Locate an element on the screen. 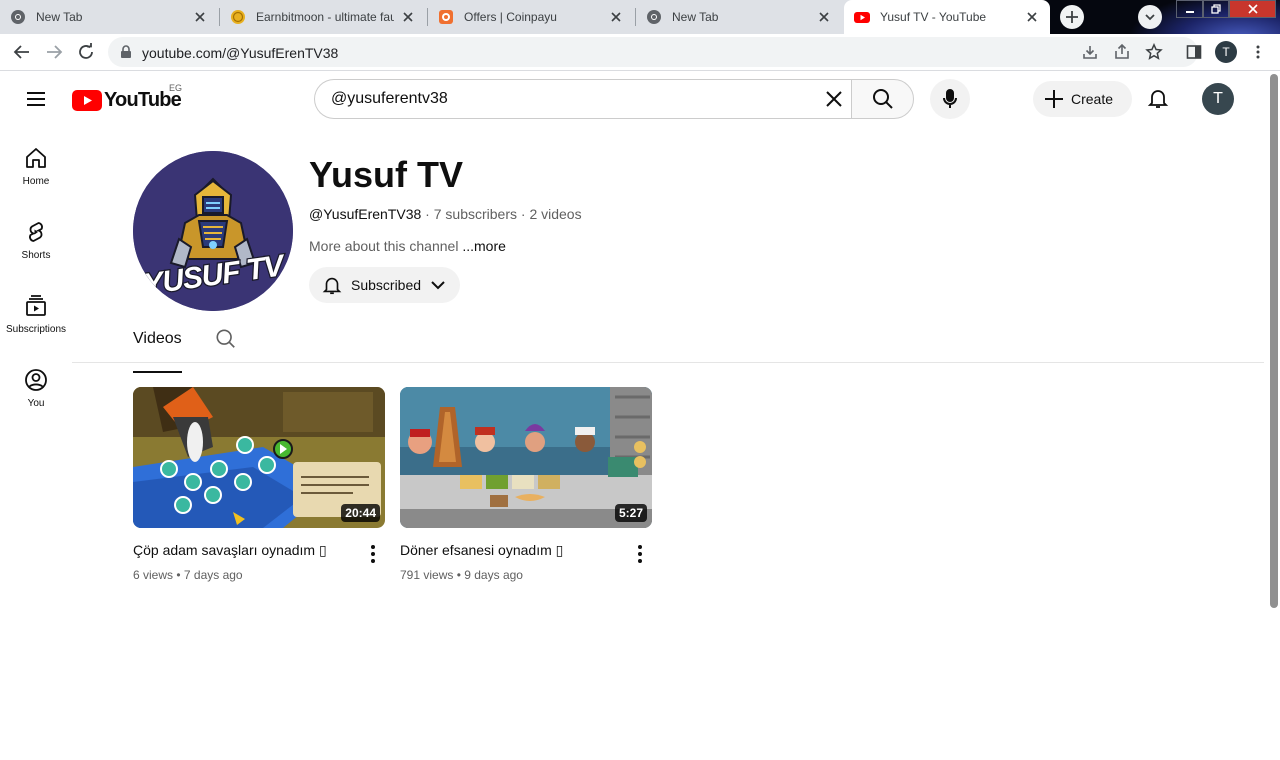  arrow-right-icon is located at coordinates (55, 52).